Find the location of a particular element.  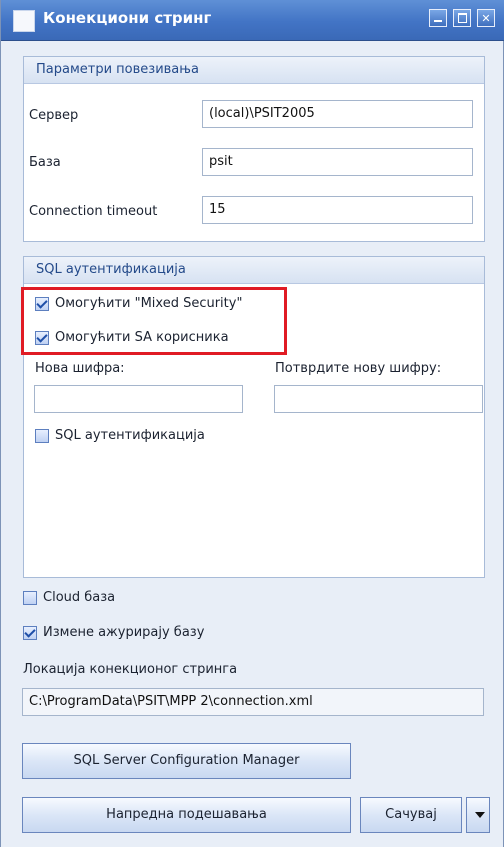

server-input: (local)\PSIT2005 is located at coordinates (337, 114).